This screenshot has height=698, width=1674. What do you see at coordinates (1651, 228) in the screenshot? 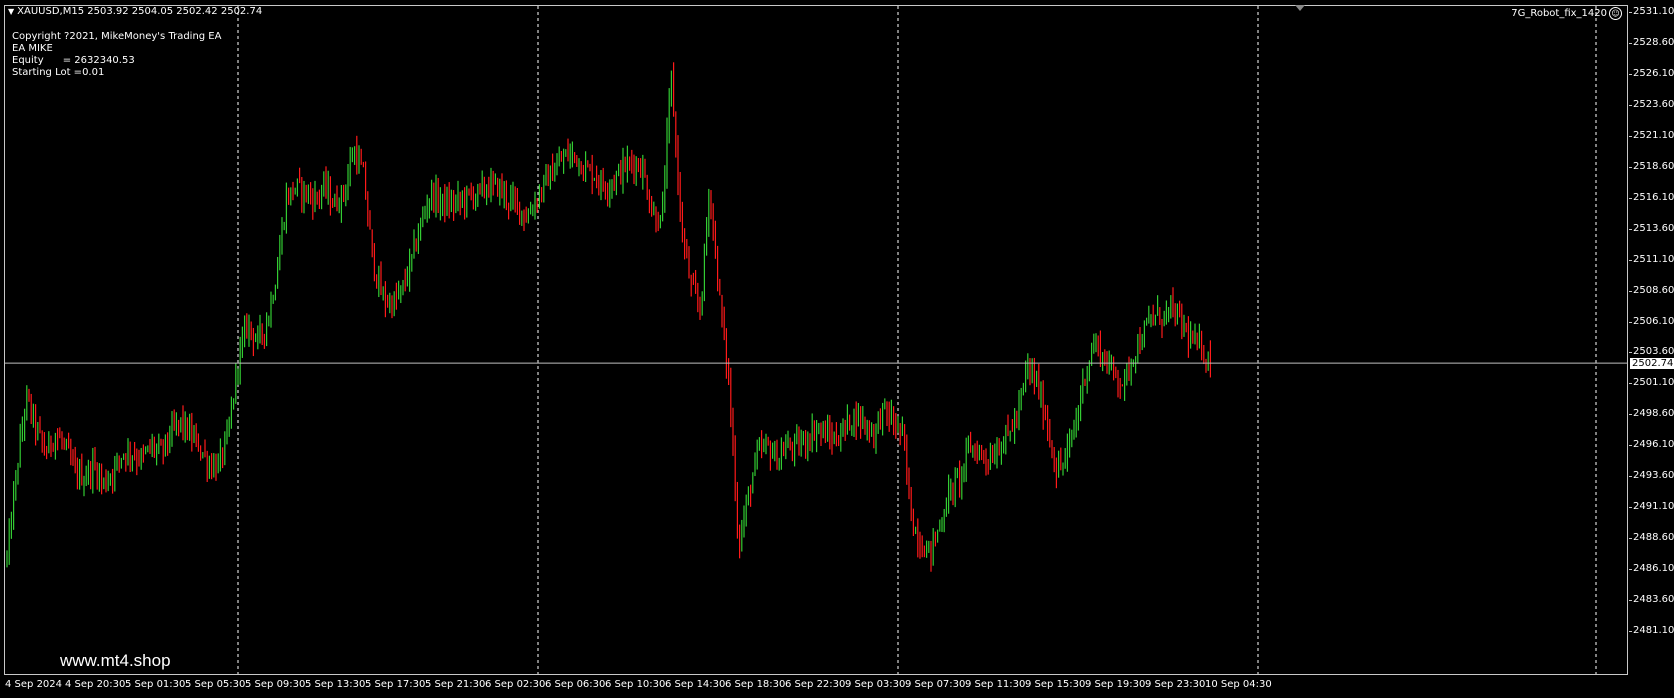
I see `price-tick: 2513.60` at bounding box center [1651, 228].